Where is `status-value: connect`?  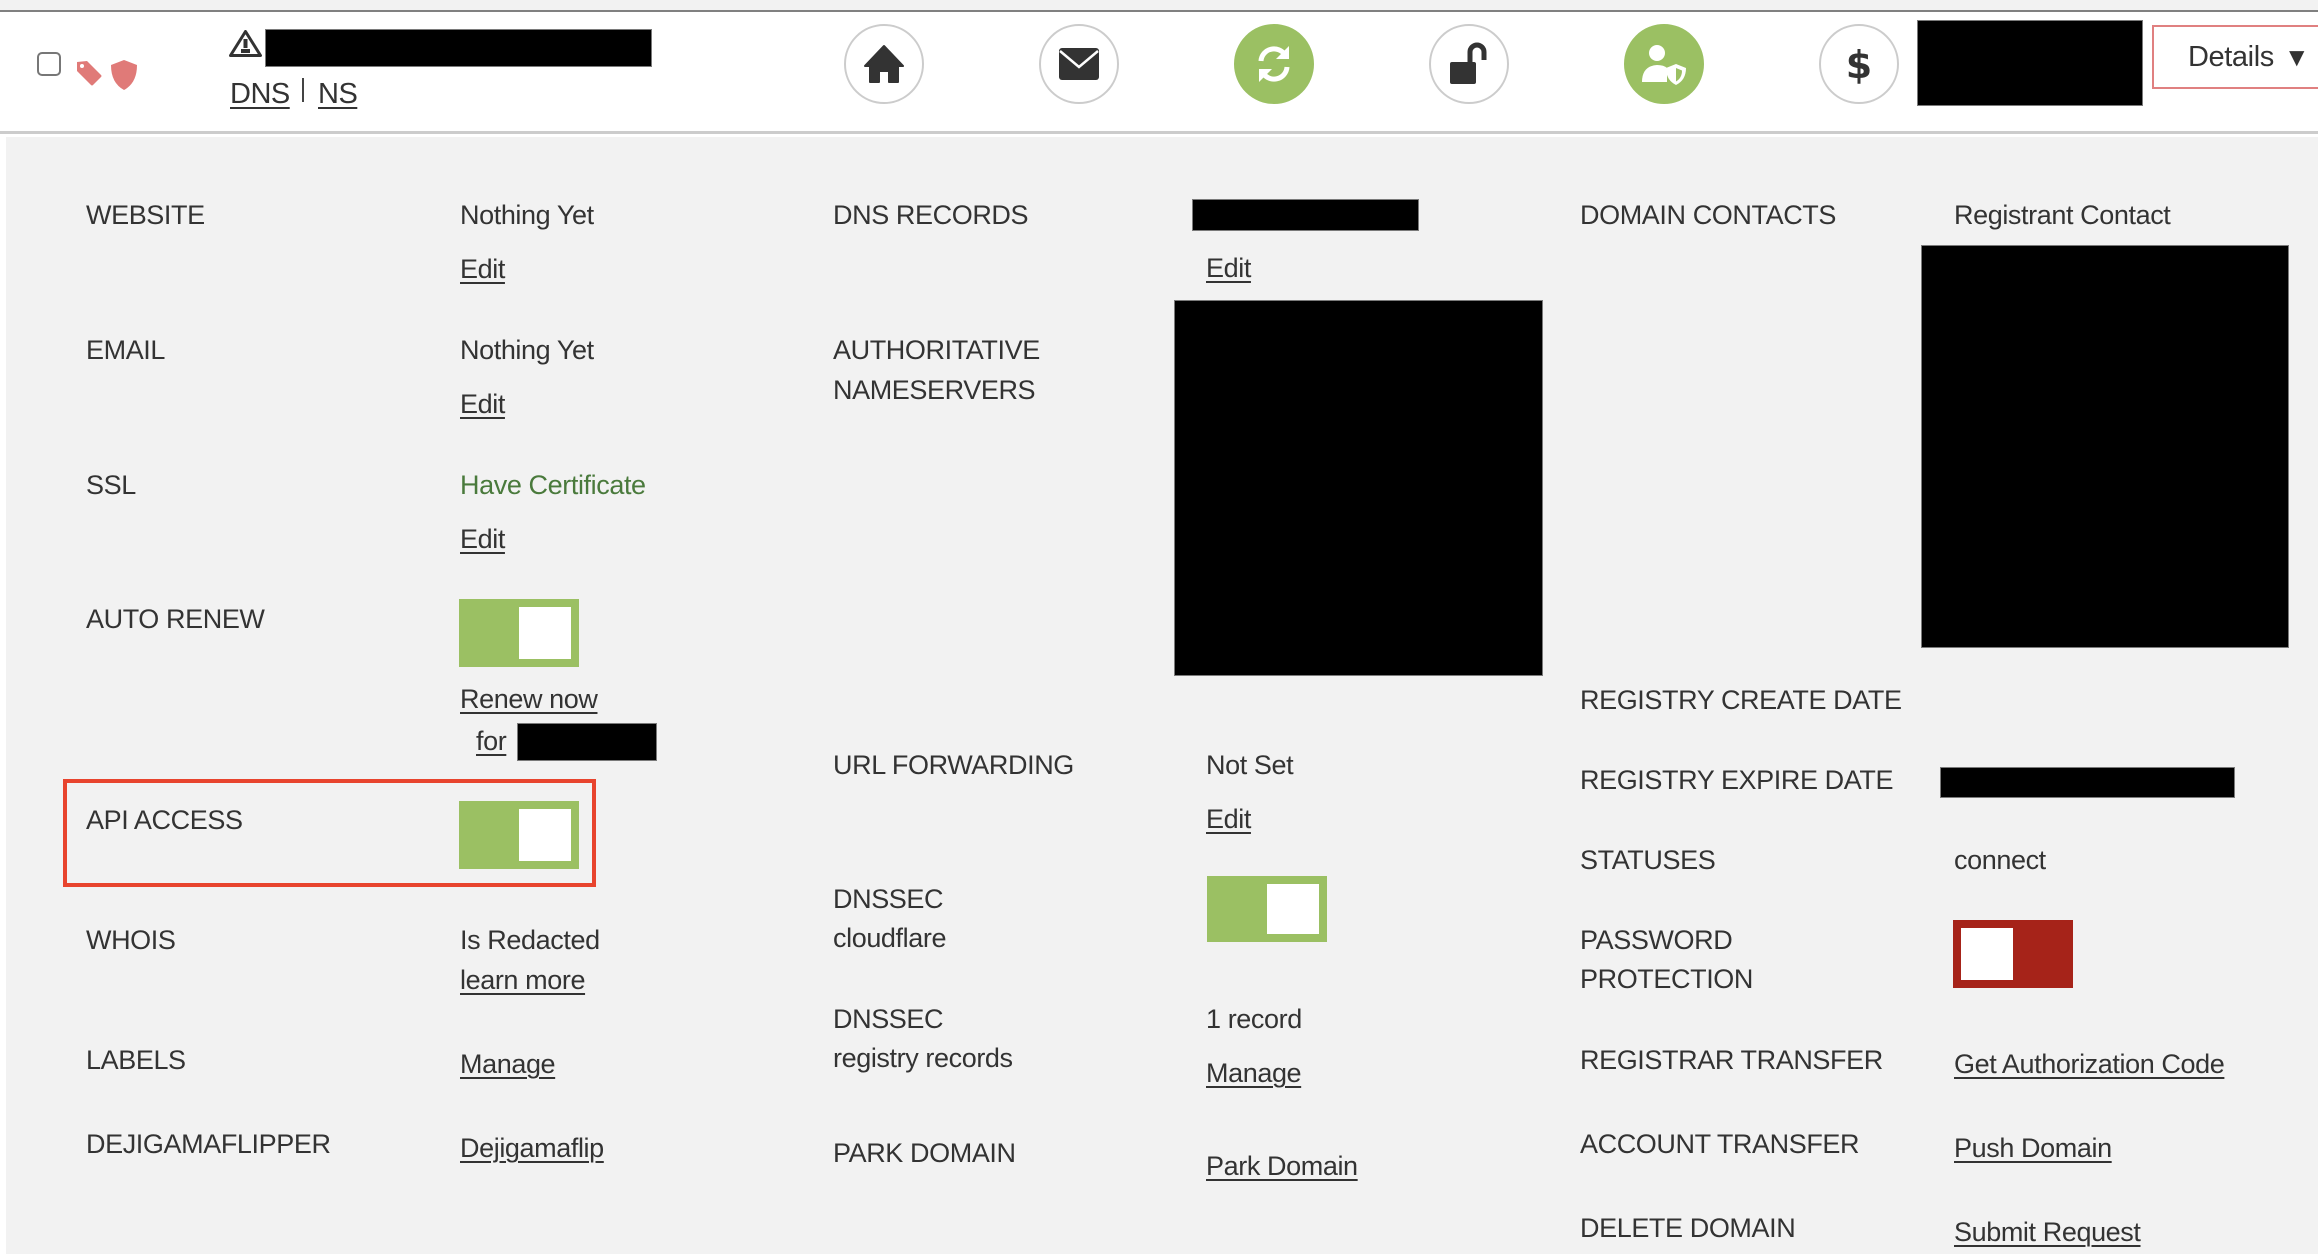 status-value: connect is located at coordinates (2000, 860).